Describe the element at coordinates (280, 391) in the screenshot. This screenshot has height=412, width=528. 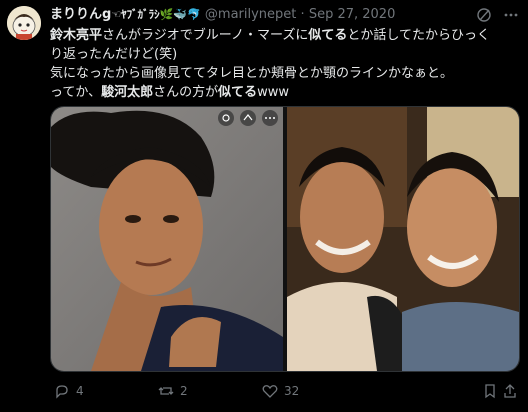
I see `like-button: 32` at that location.